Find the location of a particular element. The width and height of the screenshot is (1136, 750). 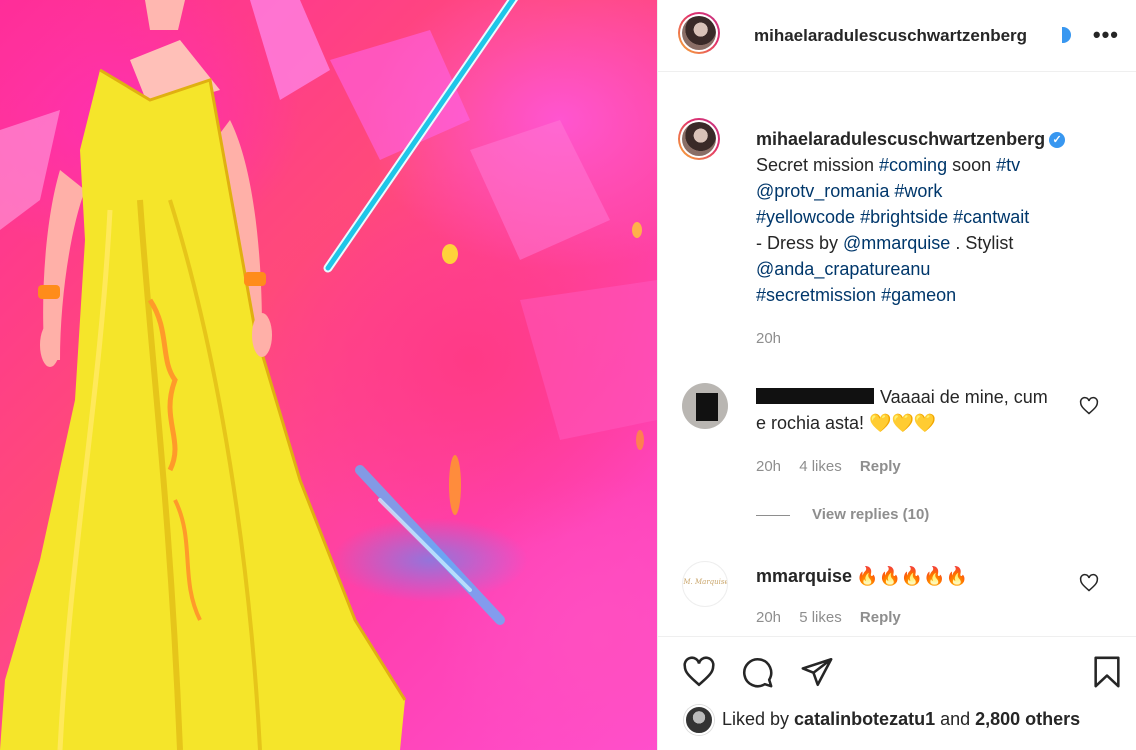

verified-badge-icon: ✓ is located at coordinates (1057, 140).